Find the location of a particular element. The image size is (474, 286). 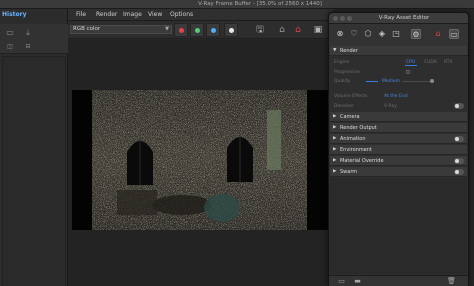

section-render-label: Render is located at coordinates (349, 51).